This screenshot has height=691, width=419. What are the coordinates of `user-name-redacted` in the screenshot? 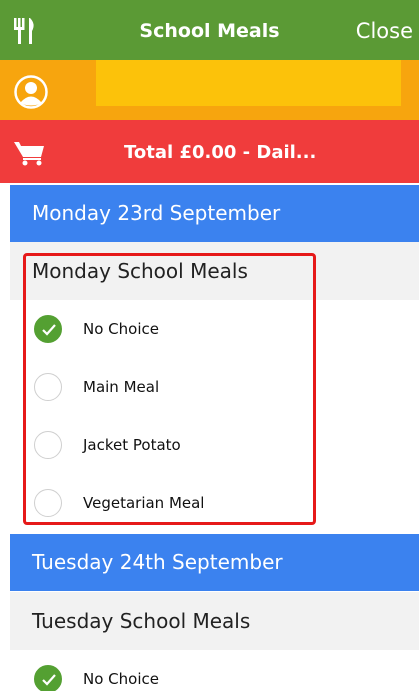 It's located at (248, 83).